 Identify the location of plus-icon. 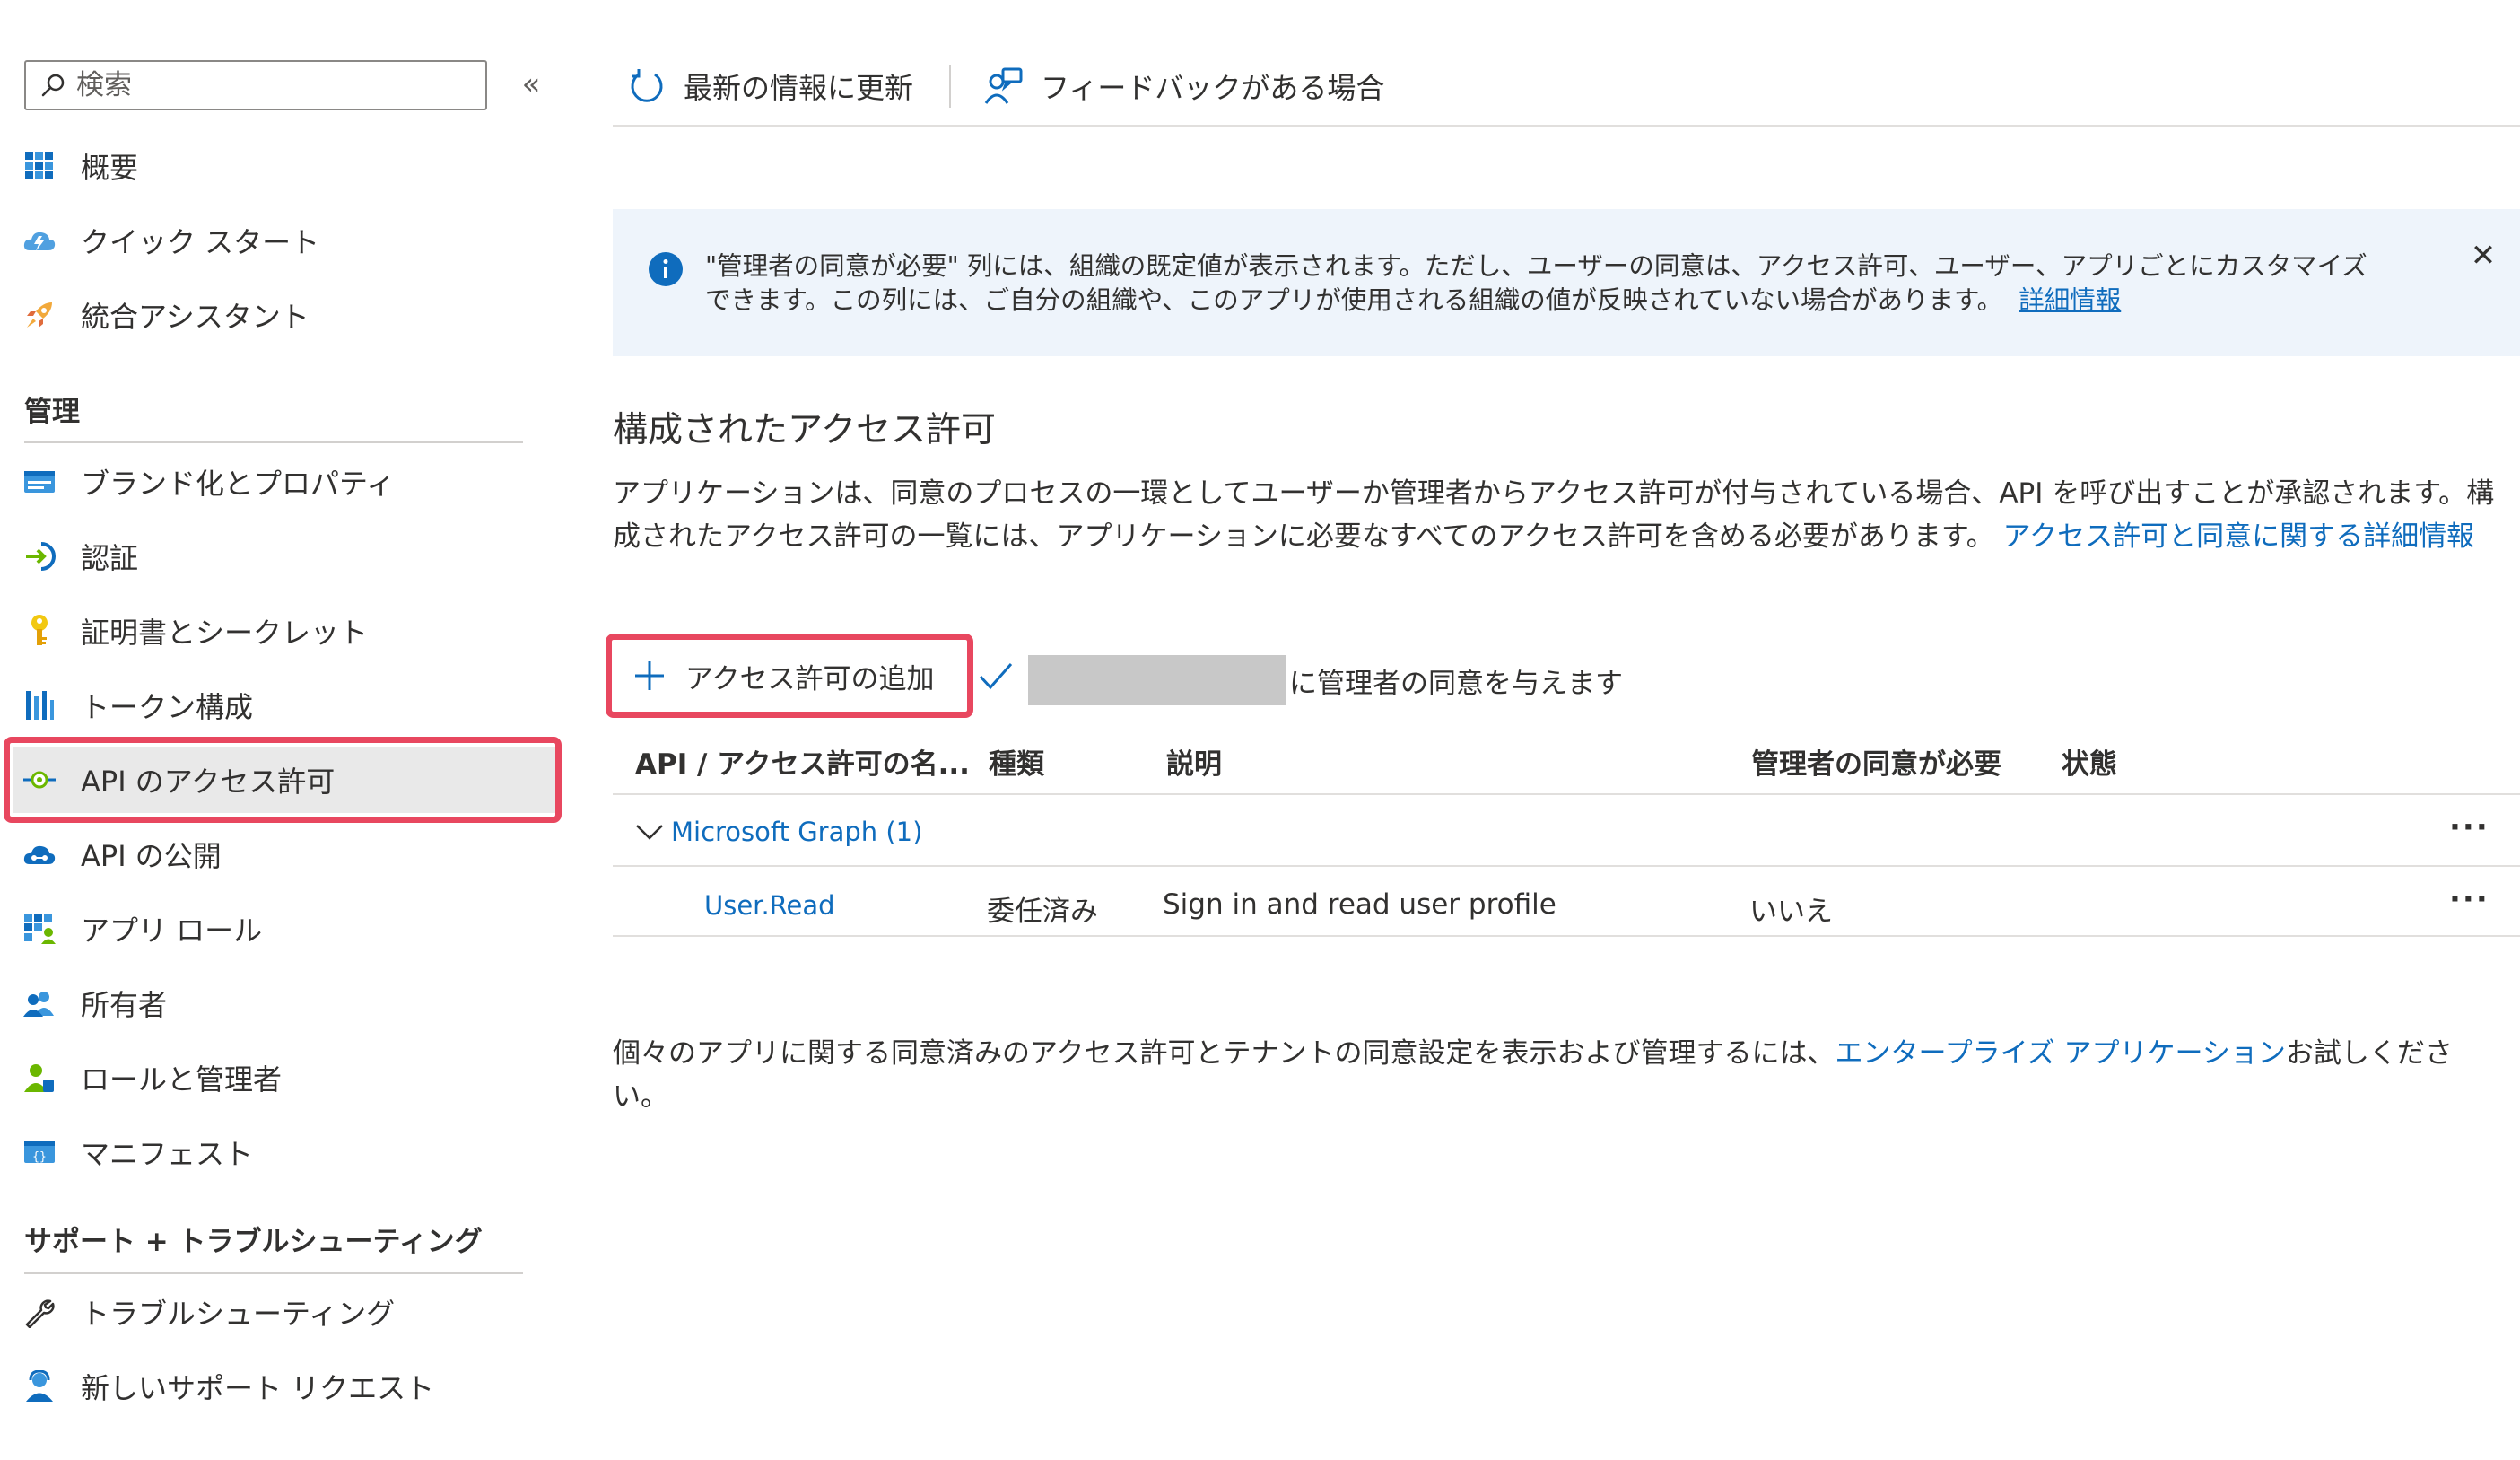
(649, 675).